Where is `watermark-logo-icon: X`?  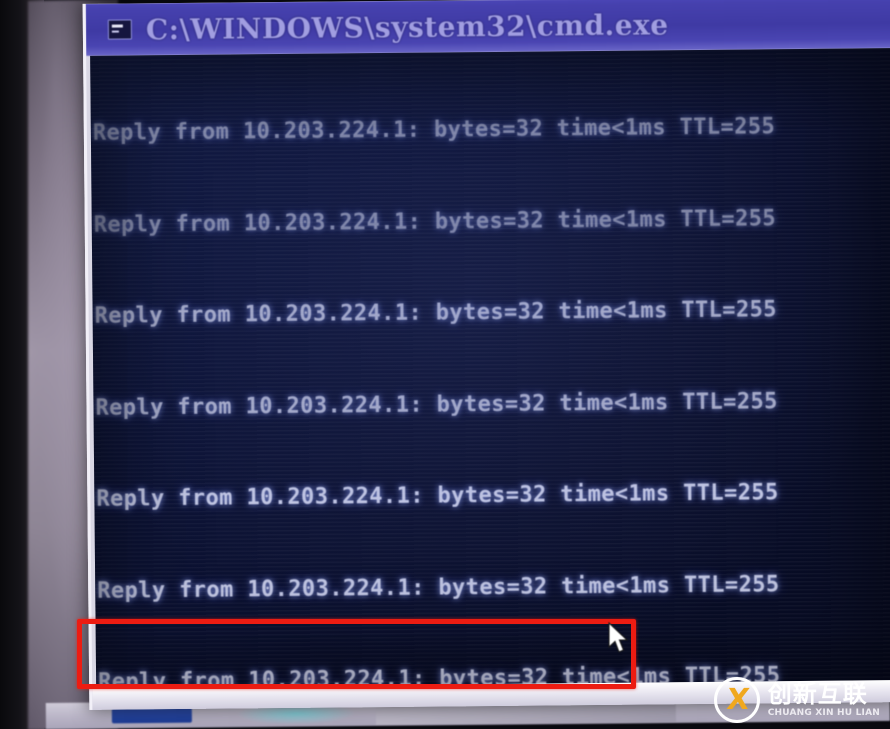
watermark-logo-icon: X is located at coordinates (736, 700).